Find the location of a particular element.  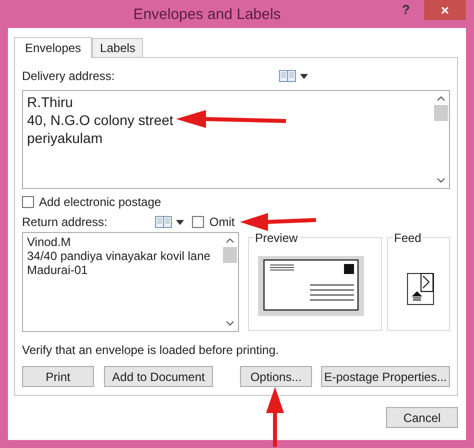

group-title: Feed is located at coordinates (407, 238).